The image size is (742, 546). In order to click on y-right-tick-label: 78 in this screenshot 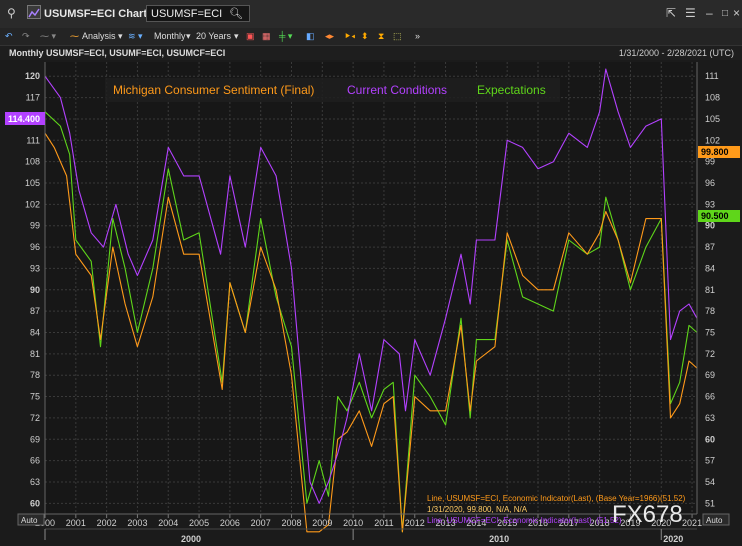, I will do `click(710, 311)`.